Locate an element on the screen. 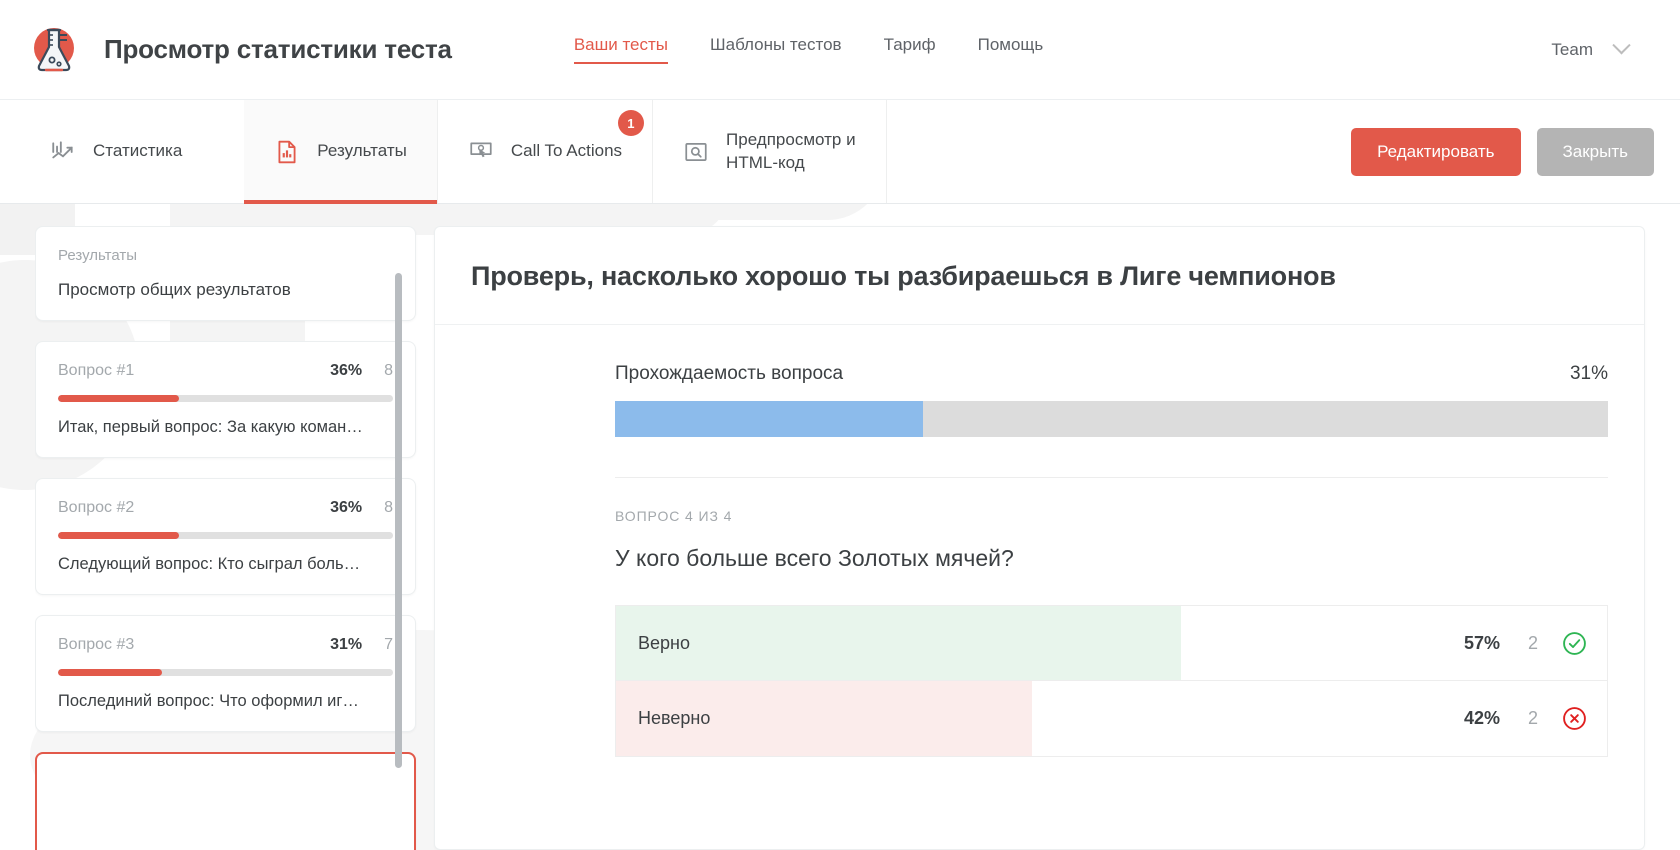 This screenshot has width=1680, height=850. nav-item-your-tests: Ваши тесты is located at coordinates (621, 49).